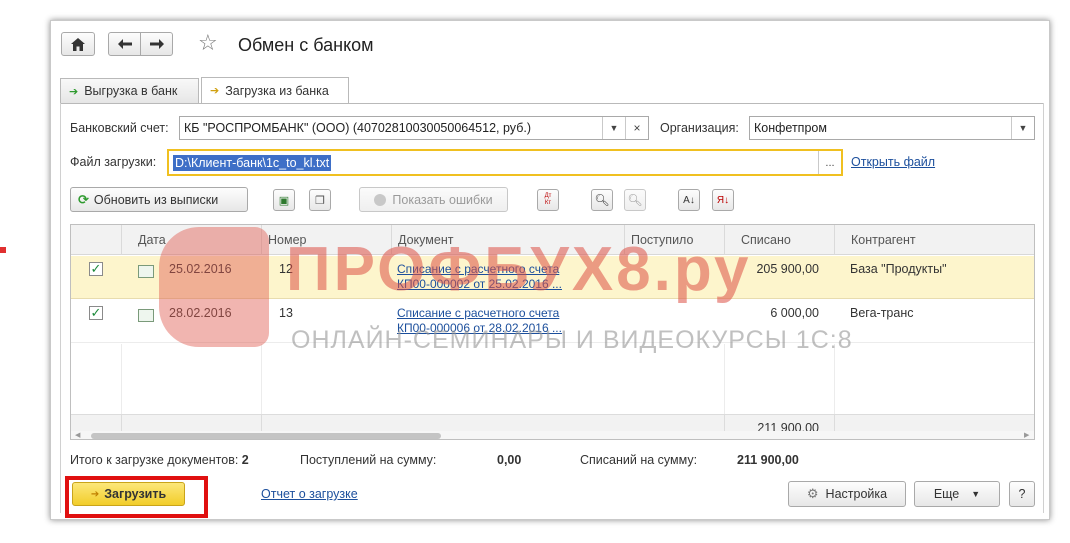  Describe the element at coordinates (77, 435) in the screenshot. I see `scroll-left-icon: ◀` at that location.